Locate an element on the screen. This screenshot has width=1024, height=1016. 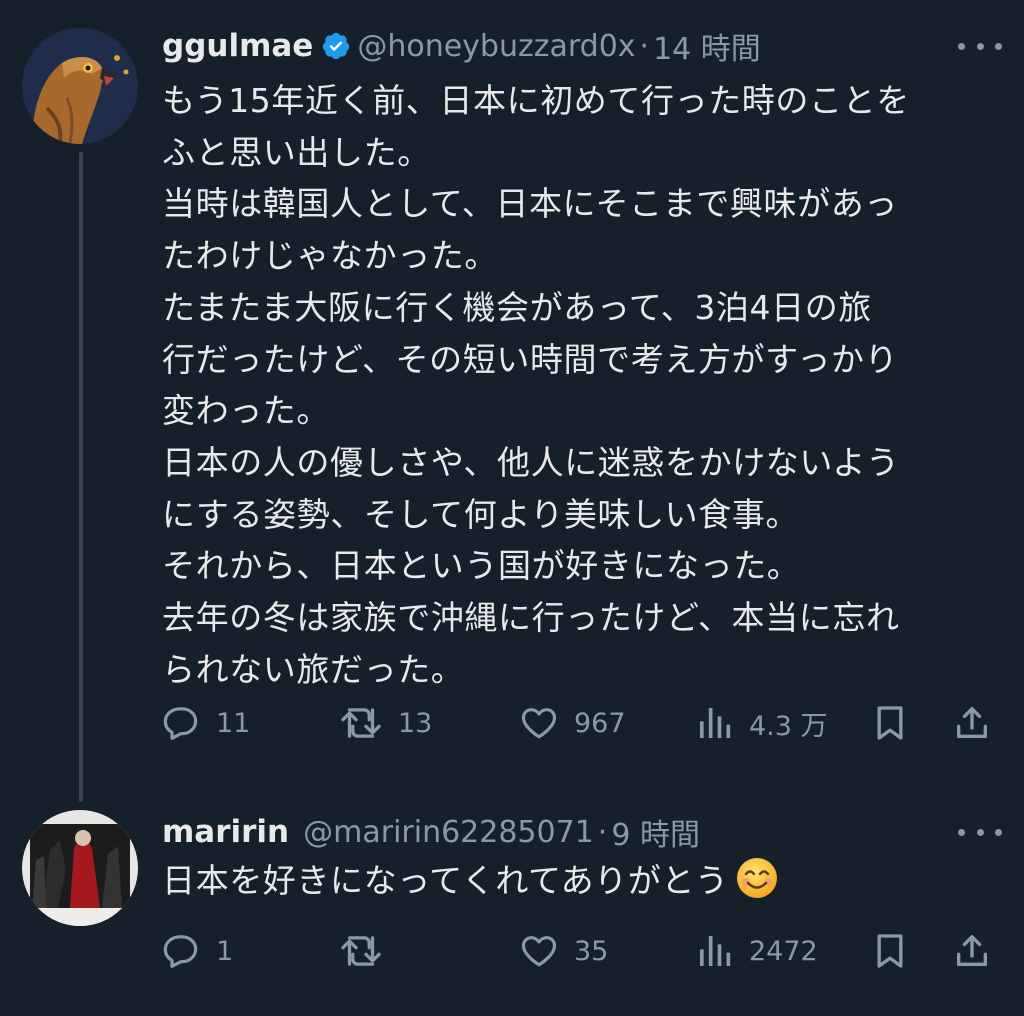
reply-display-name: maririn is located at coordinates (225, 832).